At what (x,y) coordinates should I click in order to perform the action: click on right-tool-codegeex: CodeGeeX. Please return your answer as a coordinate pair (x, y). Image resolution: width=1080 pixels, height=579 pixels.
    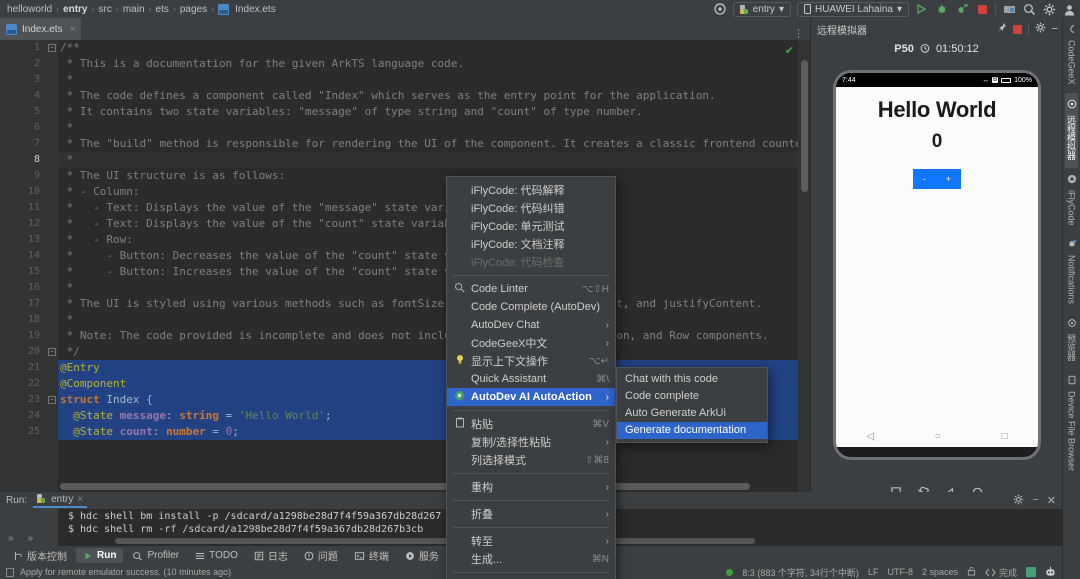
    Looking at the image, I should click on (1072, 55).